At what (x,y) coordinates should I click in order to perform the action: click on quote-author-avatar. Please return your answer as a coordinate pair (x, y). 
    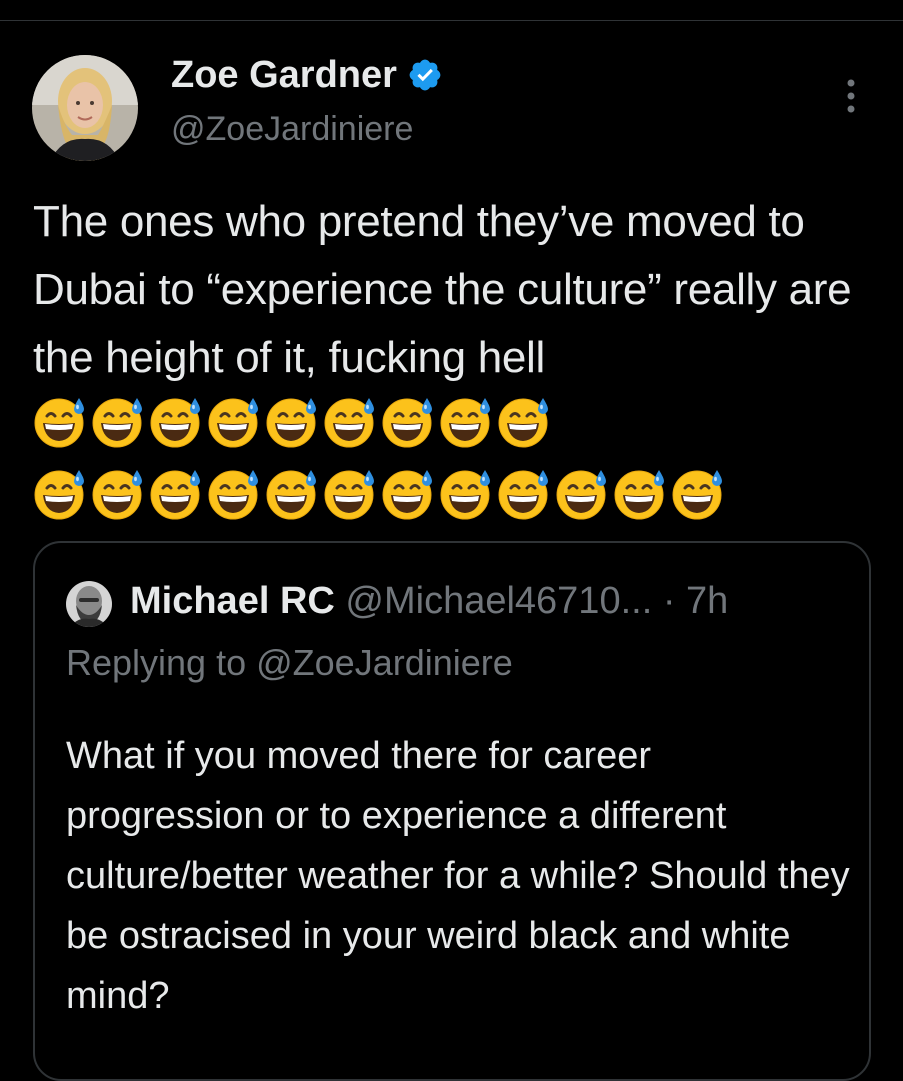
    Looking at the image, I should click on (89, 604).